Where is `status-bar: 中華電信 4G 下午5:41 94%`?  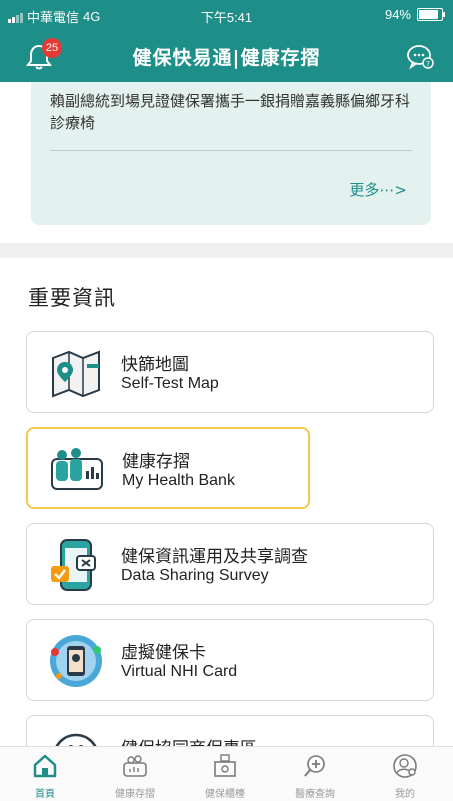
status-bar: 中華電信 4G 下午5:41 94% is located at coordinates (226, 15).